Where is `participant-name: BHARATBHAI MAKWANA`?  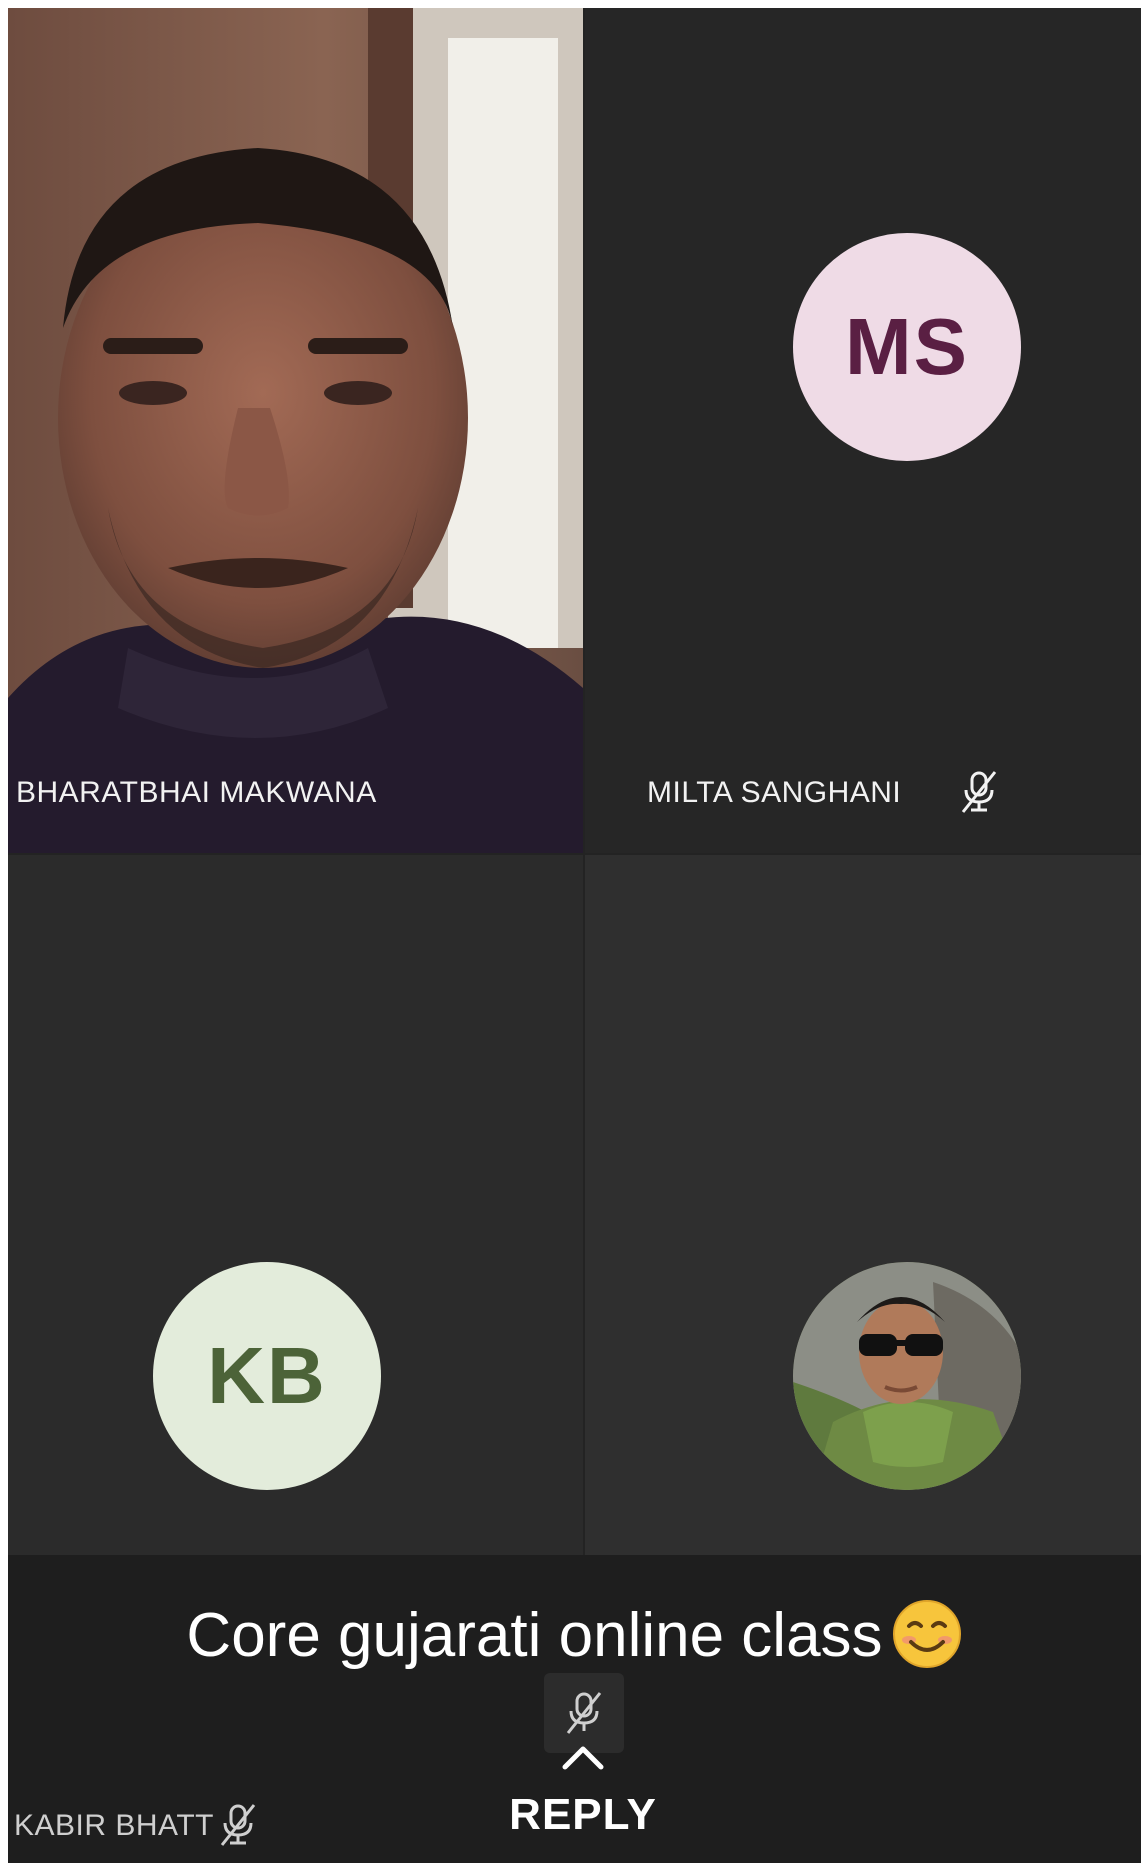
participant-name: BHARATBHAI MAKWANA is located at coordinates (196, 792).